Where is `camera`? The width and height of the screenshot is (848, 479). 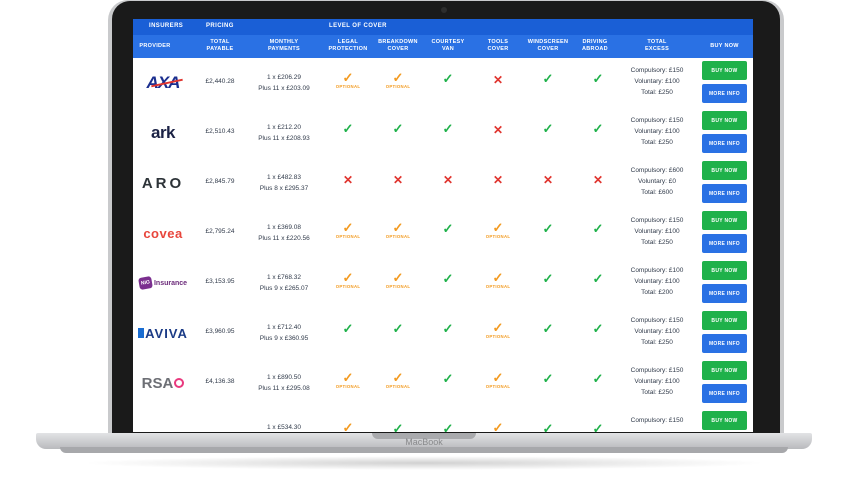 camera is located at coordinates (444, 10).